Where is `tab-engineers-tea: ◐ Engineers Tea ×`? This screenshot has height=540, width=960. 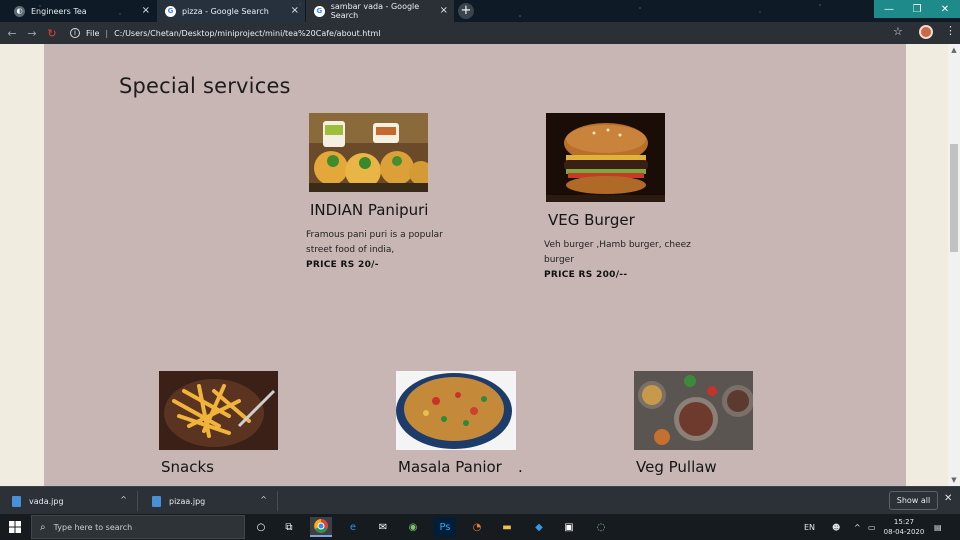
tab-engineers-tea: ◐ Engineers Tea × is located at coordinates (81, 11).